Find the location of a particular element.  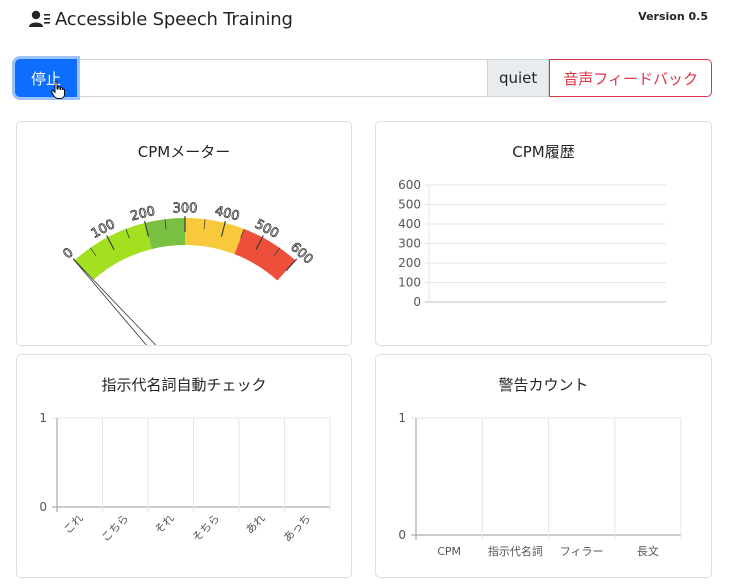

pronoun-x-tick-label: こちら is located at coordinates (115, 528).